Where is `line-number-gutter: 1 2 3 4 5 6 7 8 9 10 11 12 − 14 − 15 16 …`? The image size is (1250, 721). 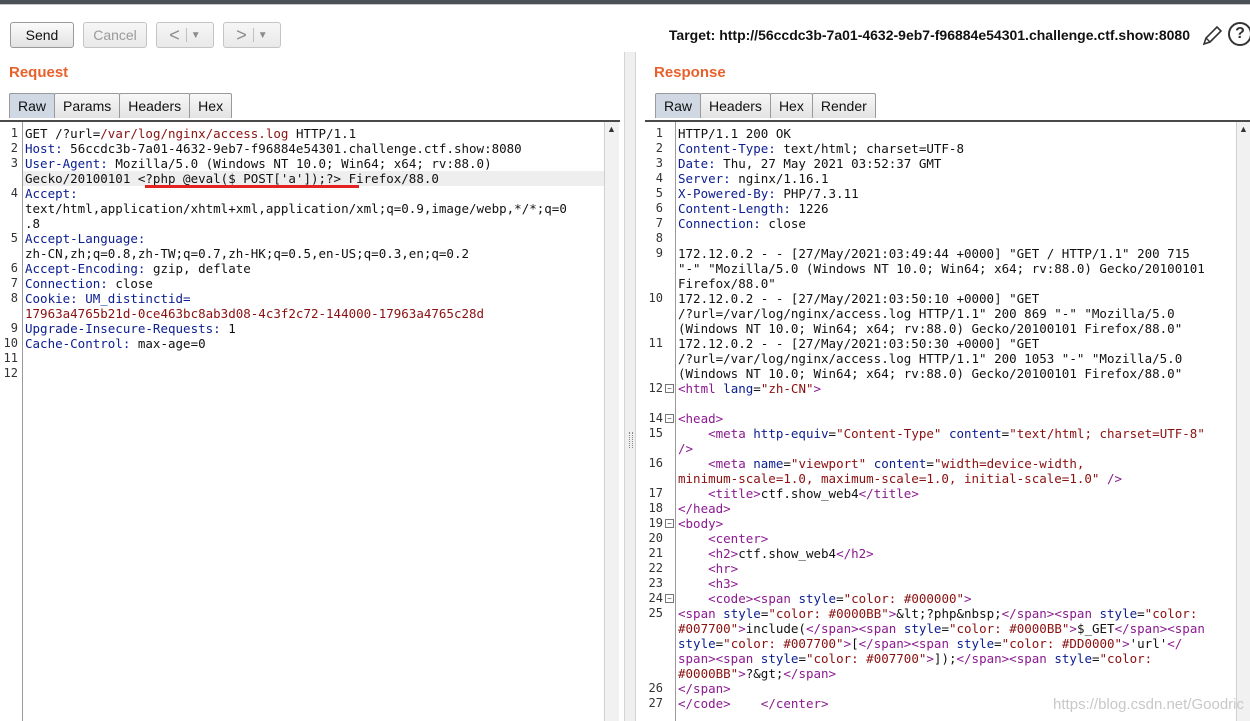
line-number-gutter: 1 2 3 4 5 6 7 8 9 10 11 12 − 14 − 15 16 … is located at coordinates (660, 421).